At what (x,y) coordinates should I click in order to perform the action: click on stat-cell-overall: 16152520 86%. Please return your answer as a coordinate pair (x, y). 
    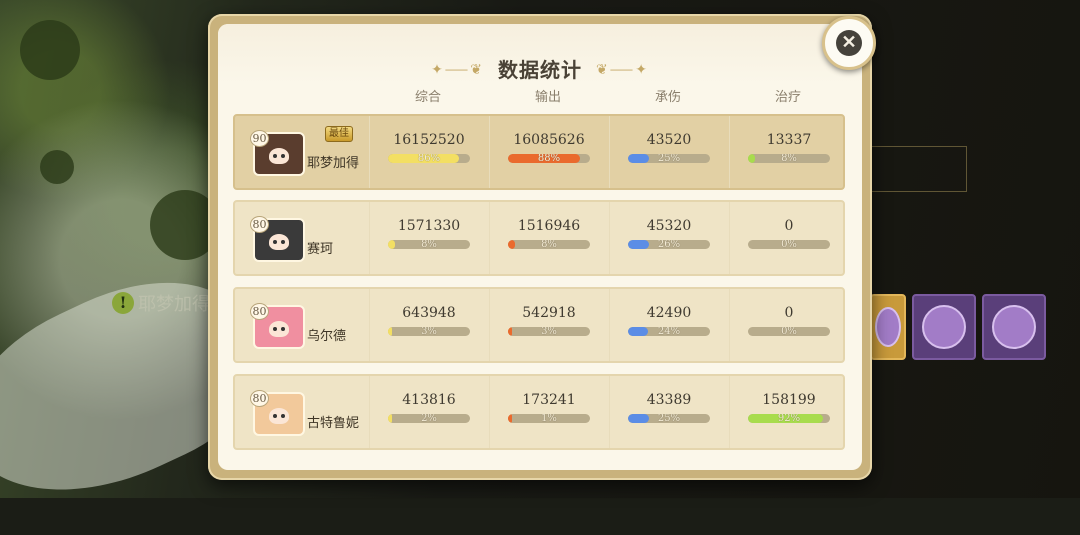
    Looking at the image, I should click on (429, 147).